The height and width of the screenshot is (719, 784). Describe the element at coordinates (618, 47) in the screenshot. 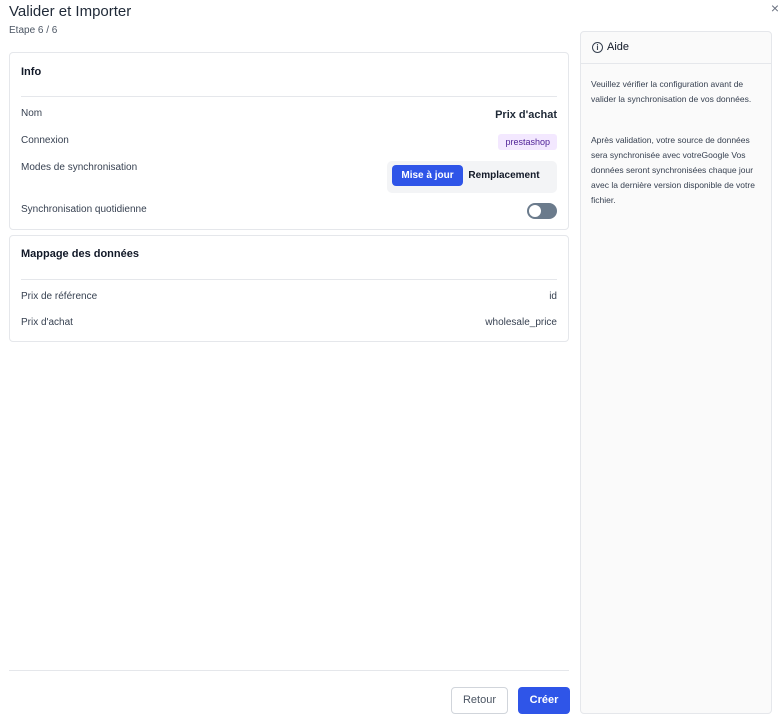

I see `help-title: Aide` at that location.